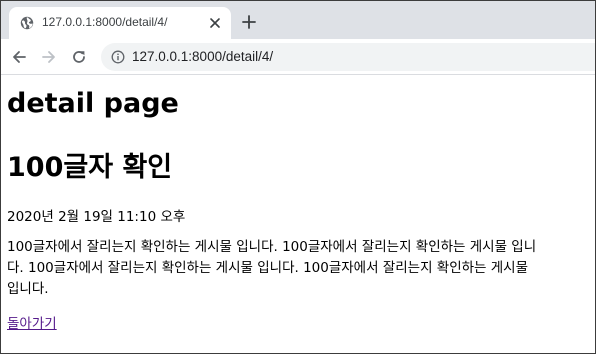  What do you see at coordinates (90, 167) in the screenshot?
I see `post-title: 100글자 확인` at bounding box center [90, 167].